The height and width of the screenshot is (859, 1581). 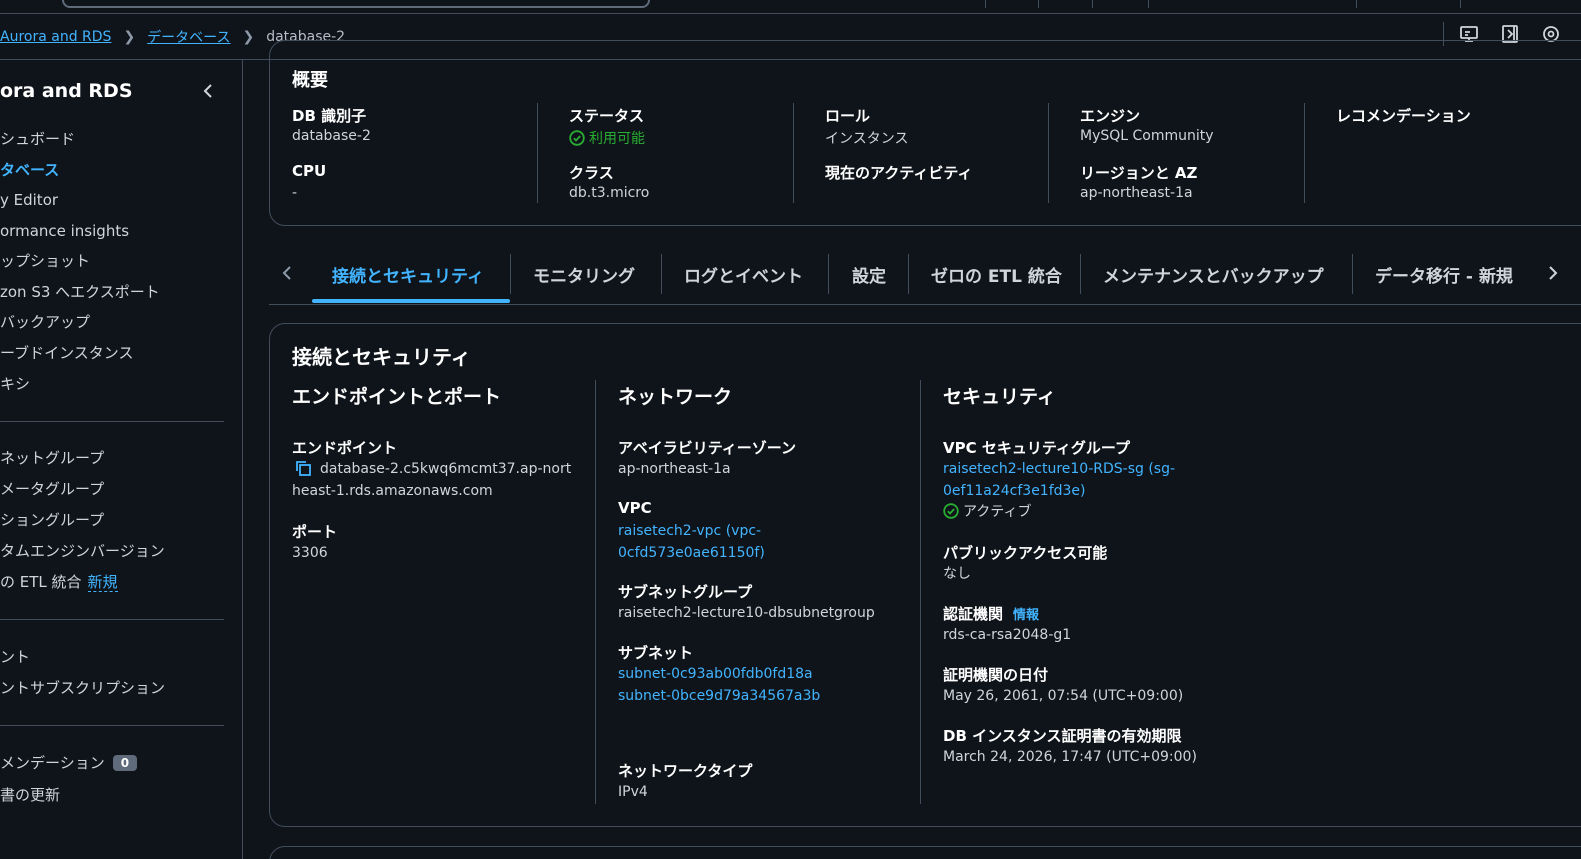 What do you see at coordinates (248, 37) in the screenshot?
I see `chevron-right-icon: ❯` at bounding box center [248, 37].